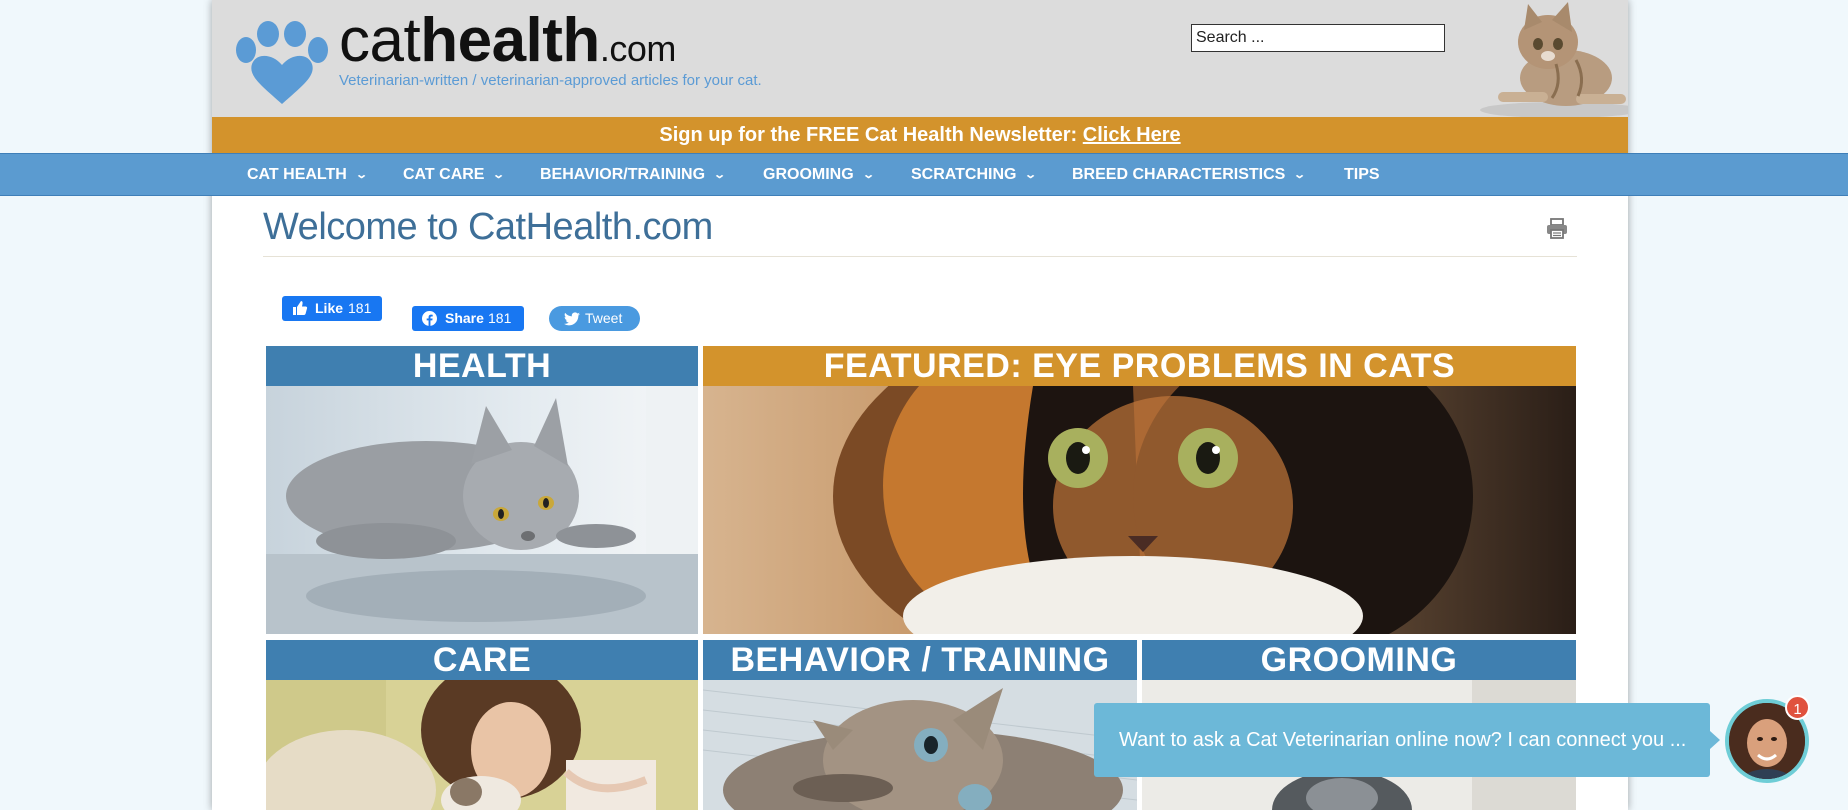 The image size is (1848, 810). What do you see at coordinates (444, 174) in the screenshot?
I see `nav-label: CAT CARE` at bounding box center [444, 174].